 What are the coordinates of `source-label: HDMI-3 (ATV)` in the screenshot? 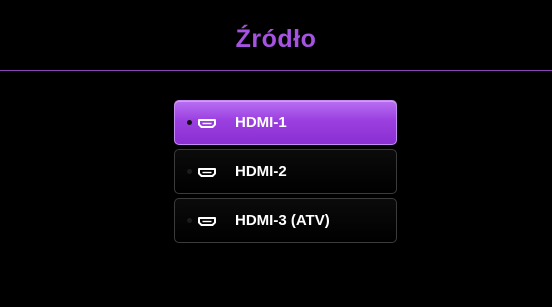 It's located at (282, 220).